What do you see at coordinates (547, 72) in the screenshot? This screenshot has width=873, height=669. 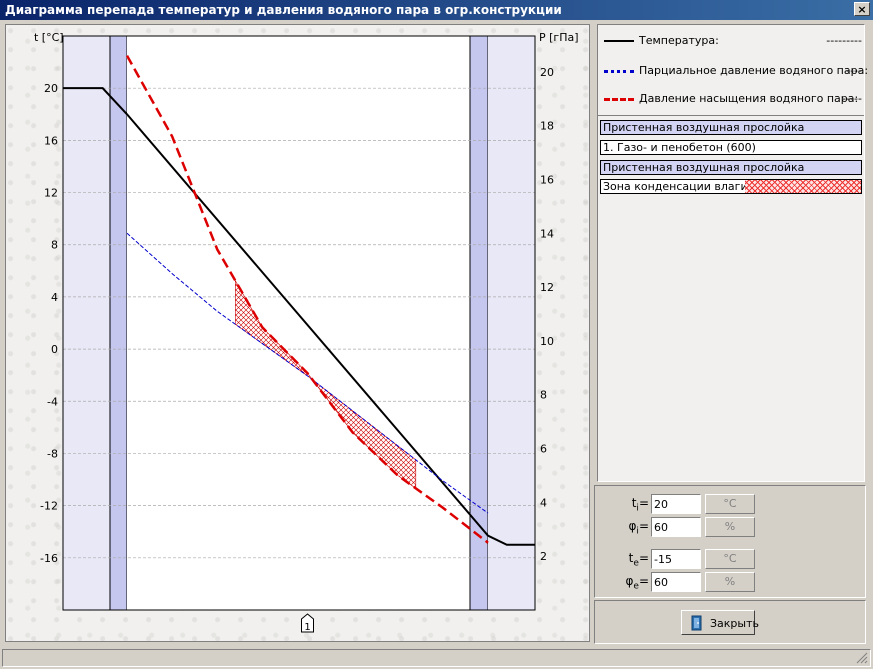 I see `right-tick-label: 20` at bounding box center [547, 72].